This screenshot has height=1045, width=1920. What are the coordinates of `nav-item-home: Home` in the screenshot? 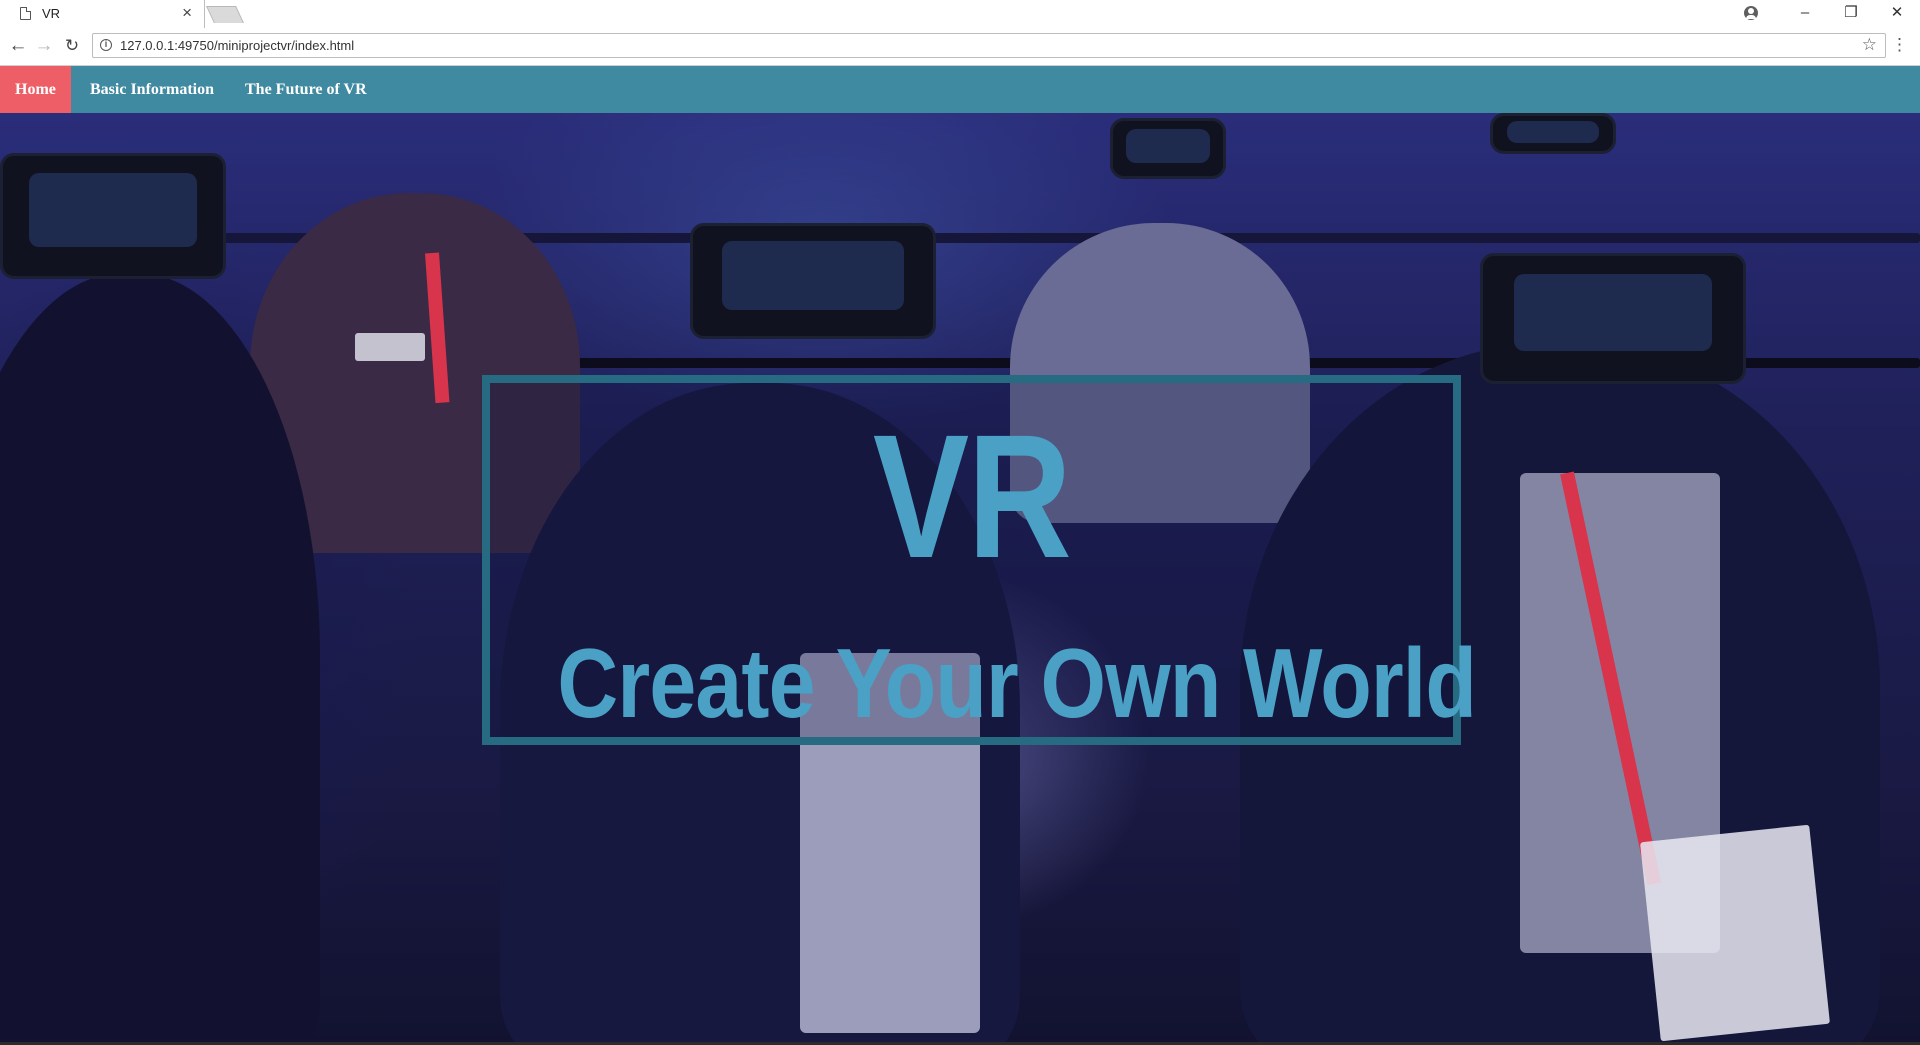 It's located at (35, 89).